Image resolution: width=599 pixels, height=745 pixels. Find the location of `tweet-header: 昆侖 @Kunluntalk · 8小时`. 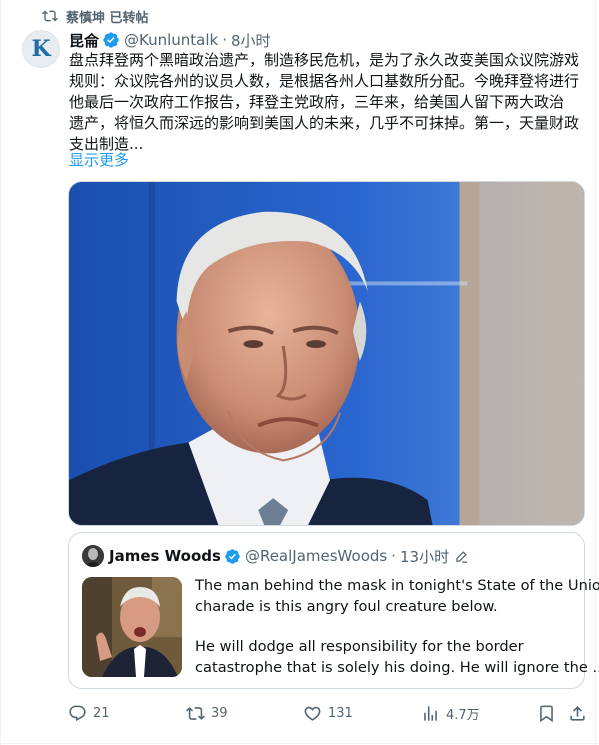

tweet-header: 昆侖 @Kunluntalk · 8小时 is located at coordinates (170, 40).